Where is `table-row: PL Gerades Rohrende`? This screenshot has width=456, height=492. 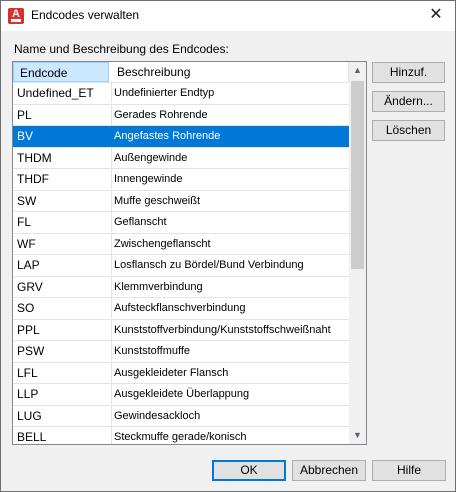 table-row: PL Gerades Rohrende is located at coordinates (181, 115).